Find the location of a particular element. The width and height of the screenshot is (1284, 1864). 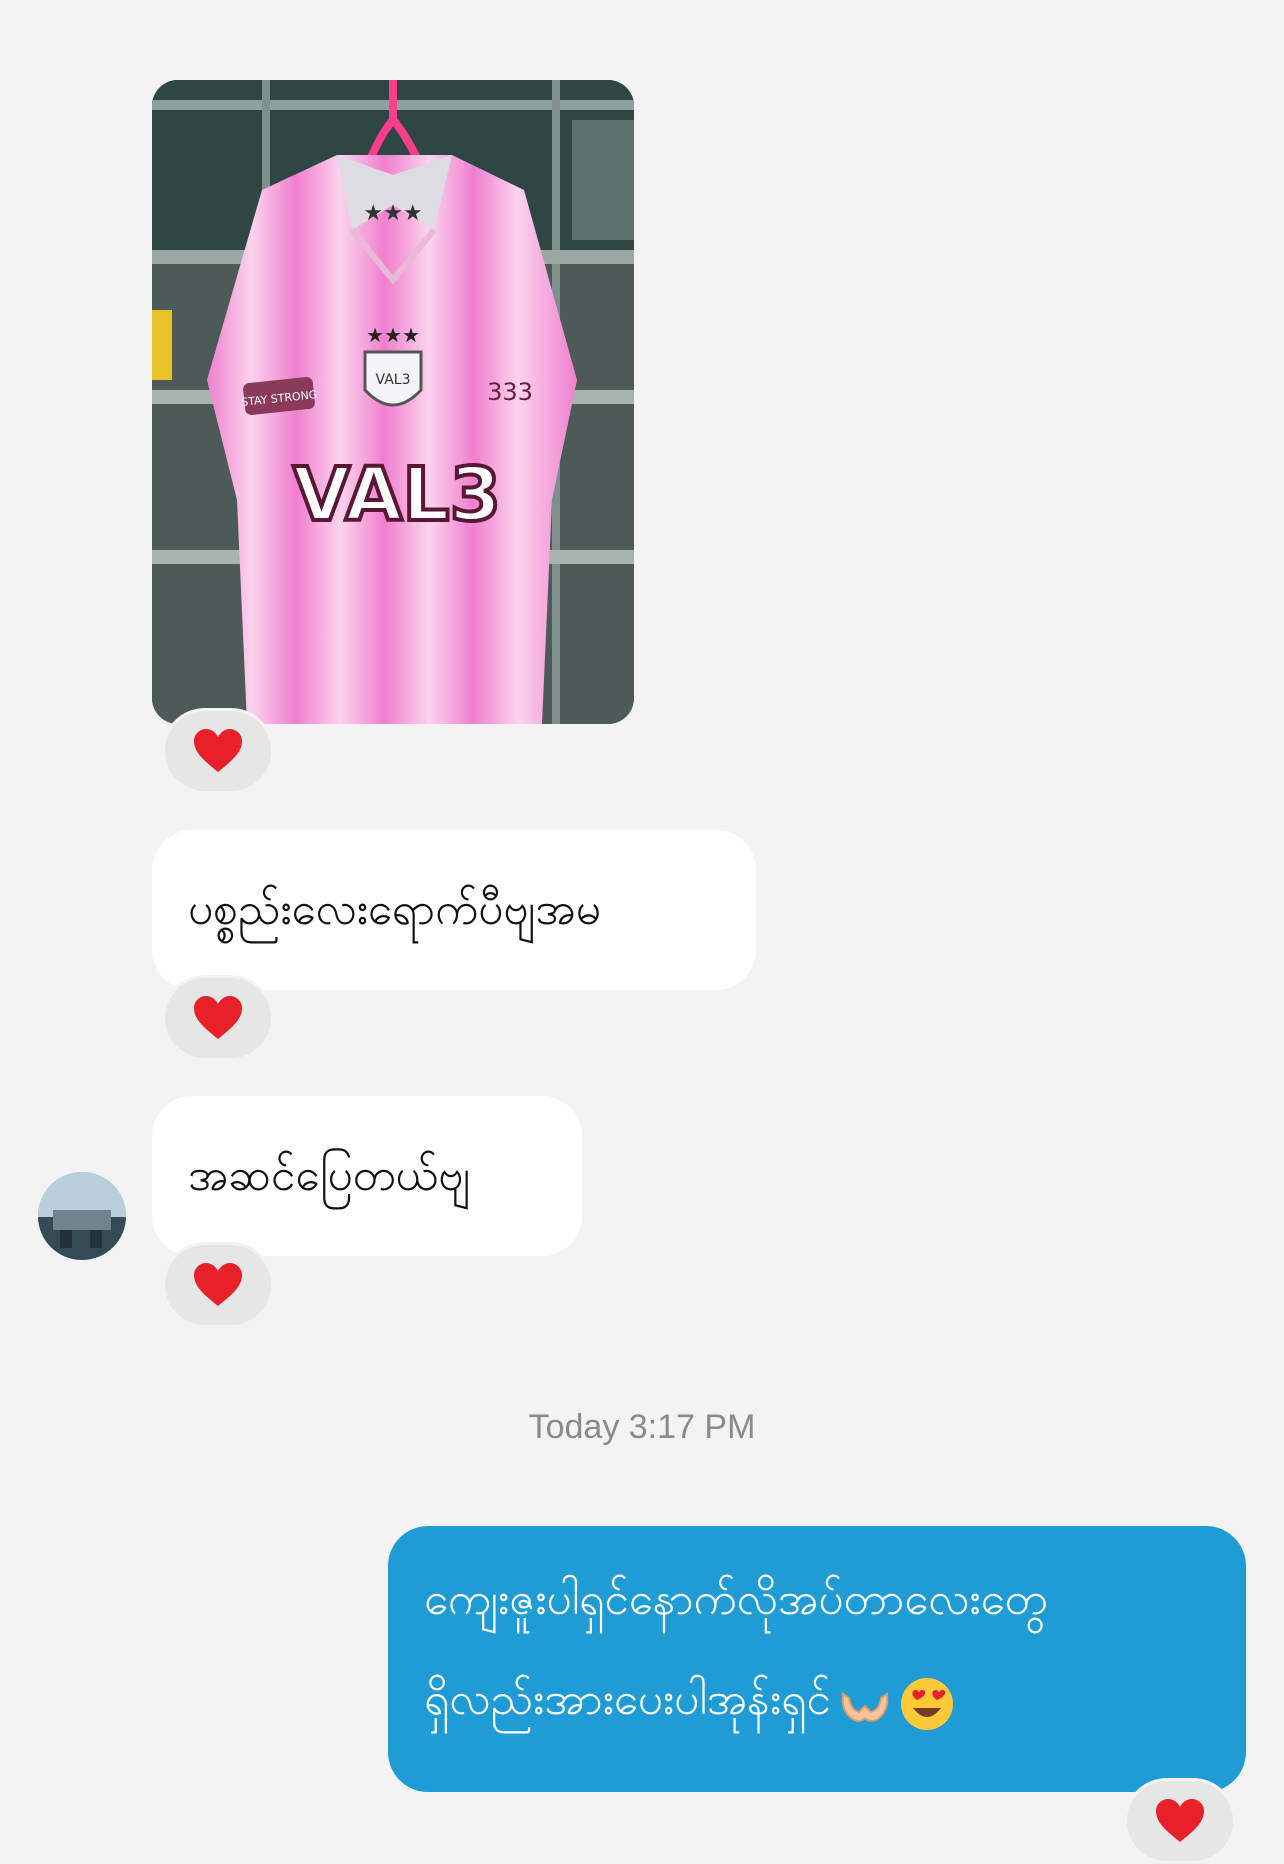

timestamp: Today 3:17 PM is located at coordinates (642, 1427).